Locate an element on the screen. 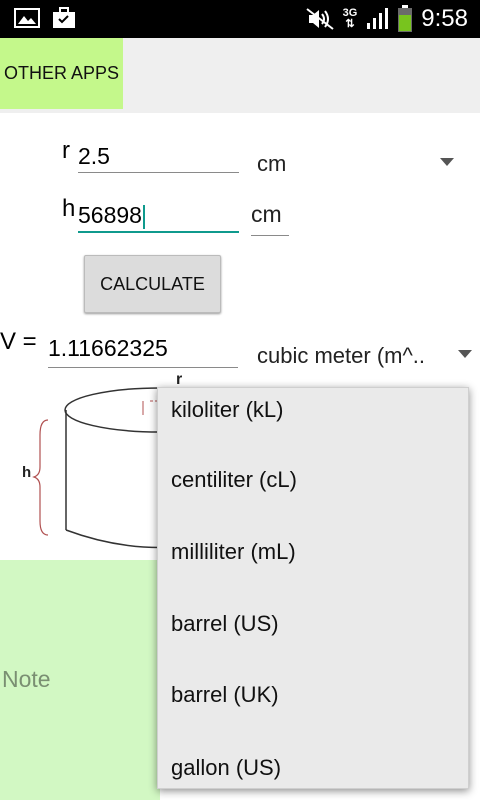 This screenshot has height=800, width=480. note-label: Note is located at coordinates (26, 679).